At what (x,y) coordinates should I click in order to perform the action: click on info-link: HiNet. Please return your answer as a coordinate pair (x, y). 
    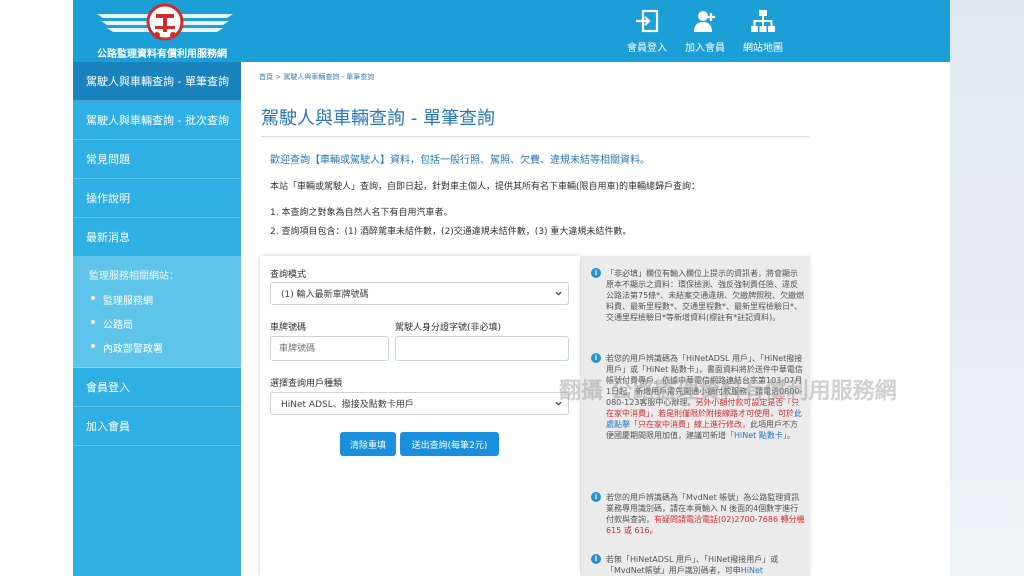
    Looking at the image, I should click on (752, 570).